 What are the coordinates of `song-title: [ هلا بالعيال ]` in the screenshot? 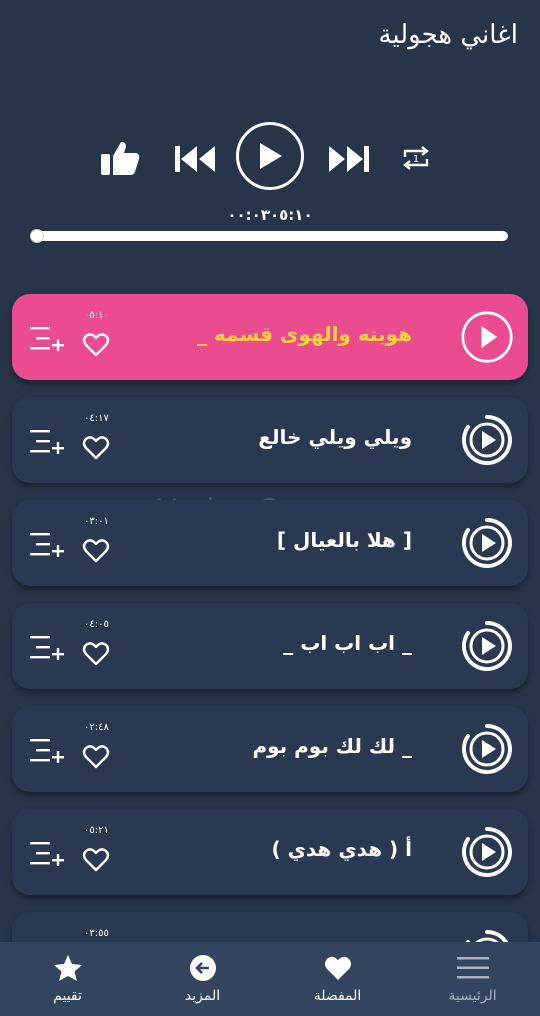 It's located at (344, 540).